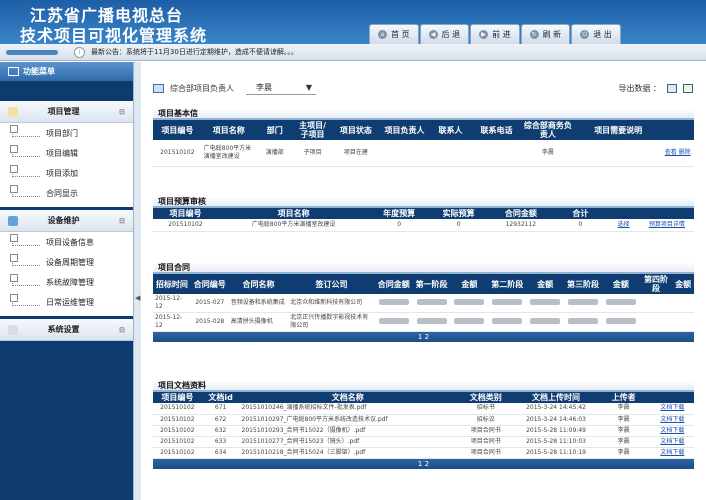 The height and width of the screenshot is (500, 706). I want to click on section-title: 项目基本信, so click(423, 114).